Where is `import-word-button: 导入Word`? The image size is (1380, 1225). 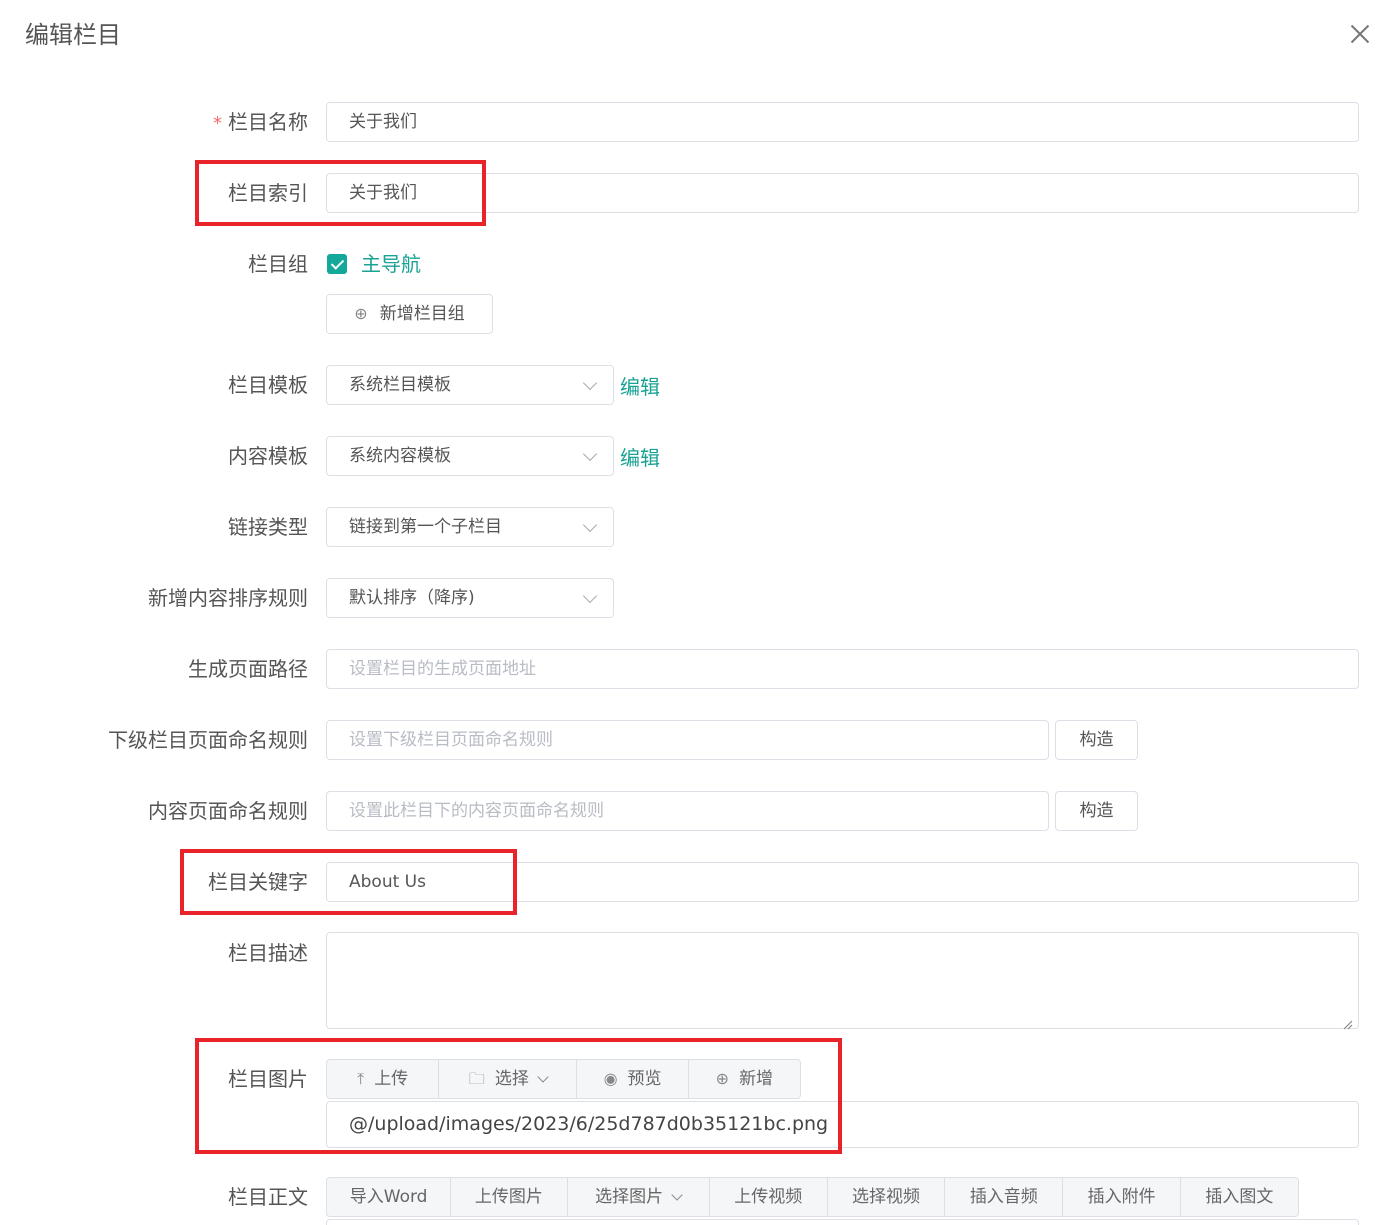 import-word-button: 导入Word is located at coordinates (389, 1197).